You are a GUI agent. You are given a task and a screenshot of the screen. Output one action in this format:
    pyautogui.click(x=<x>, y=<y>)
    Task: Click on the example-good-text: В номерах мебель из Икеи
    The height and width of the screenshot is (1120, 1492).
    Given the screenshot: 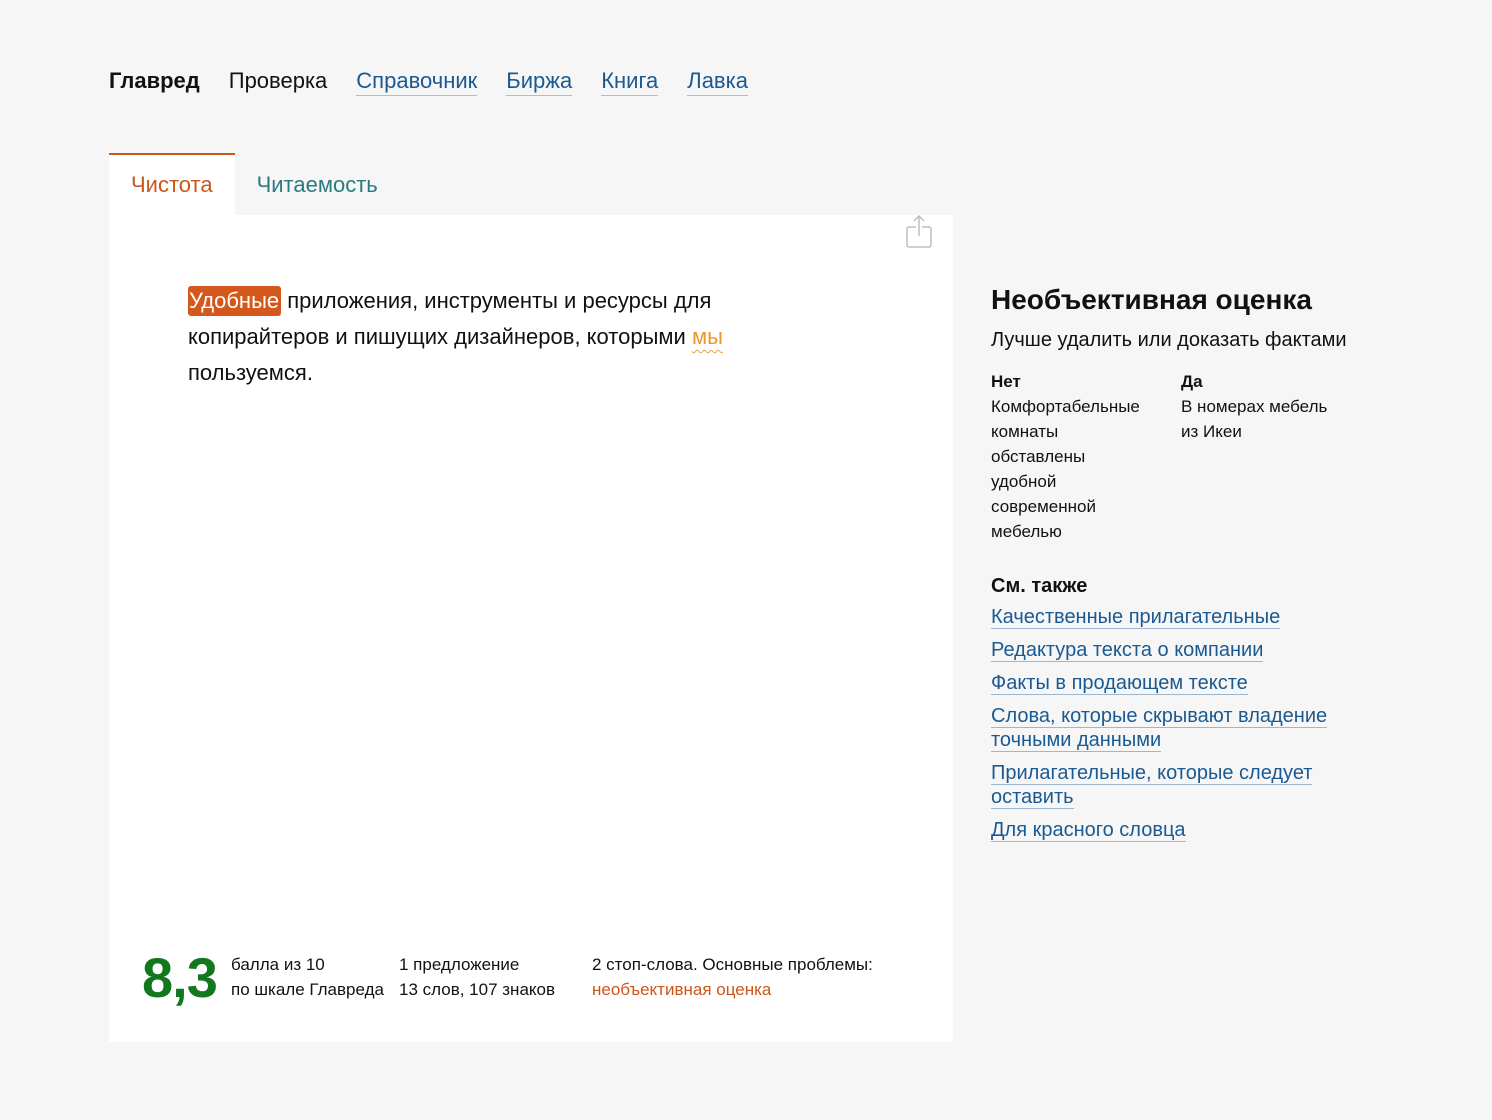 What is the action you would take?
    pyautogui.click(x=1254, y=419)
    